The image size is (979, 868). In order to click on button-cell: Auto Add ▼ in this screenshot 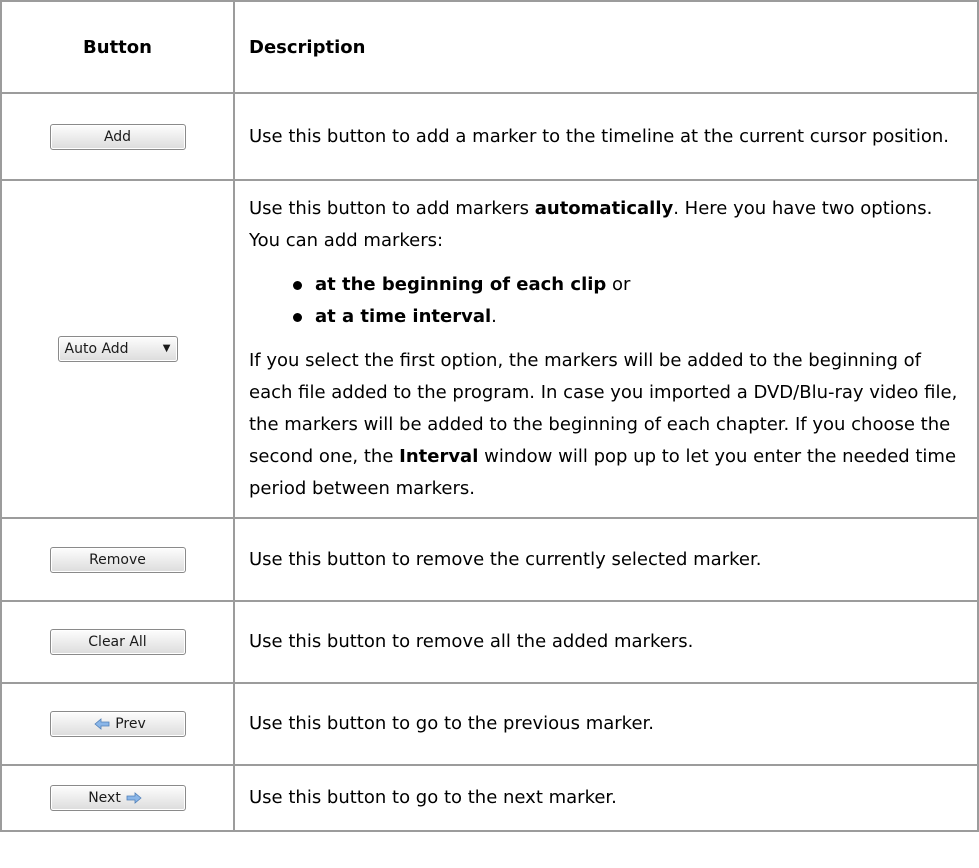, I will do `click(117, 349)`.